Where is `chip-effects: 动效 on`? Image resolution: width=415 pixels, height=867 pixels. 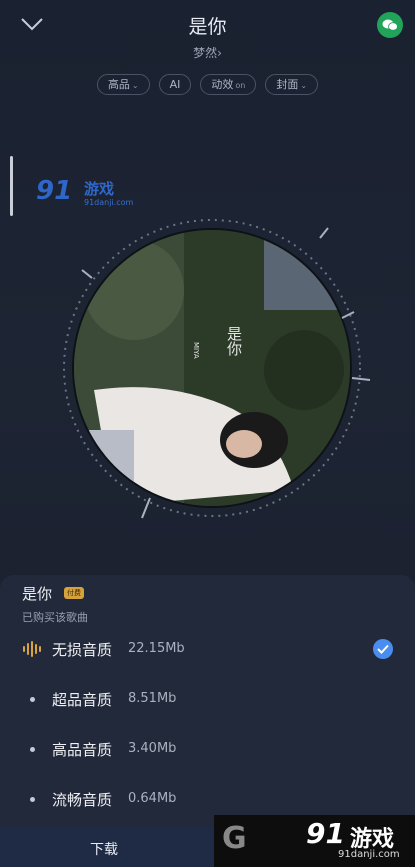
chip-effects: 动效 on is located at coordinates (228, 84).